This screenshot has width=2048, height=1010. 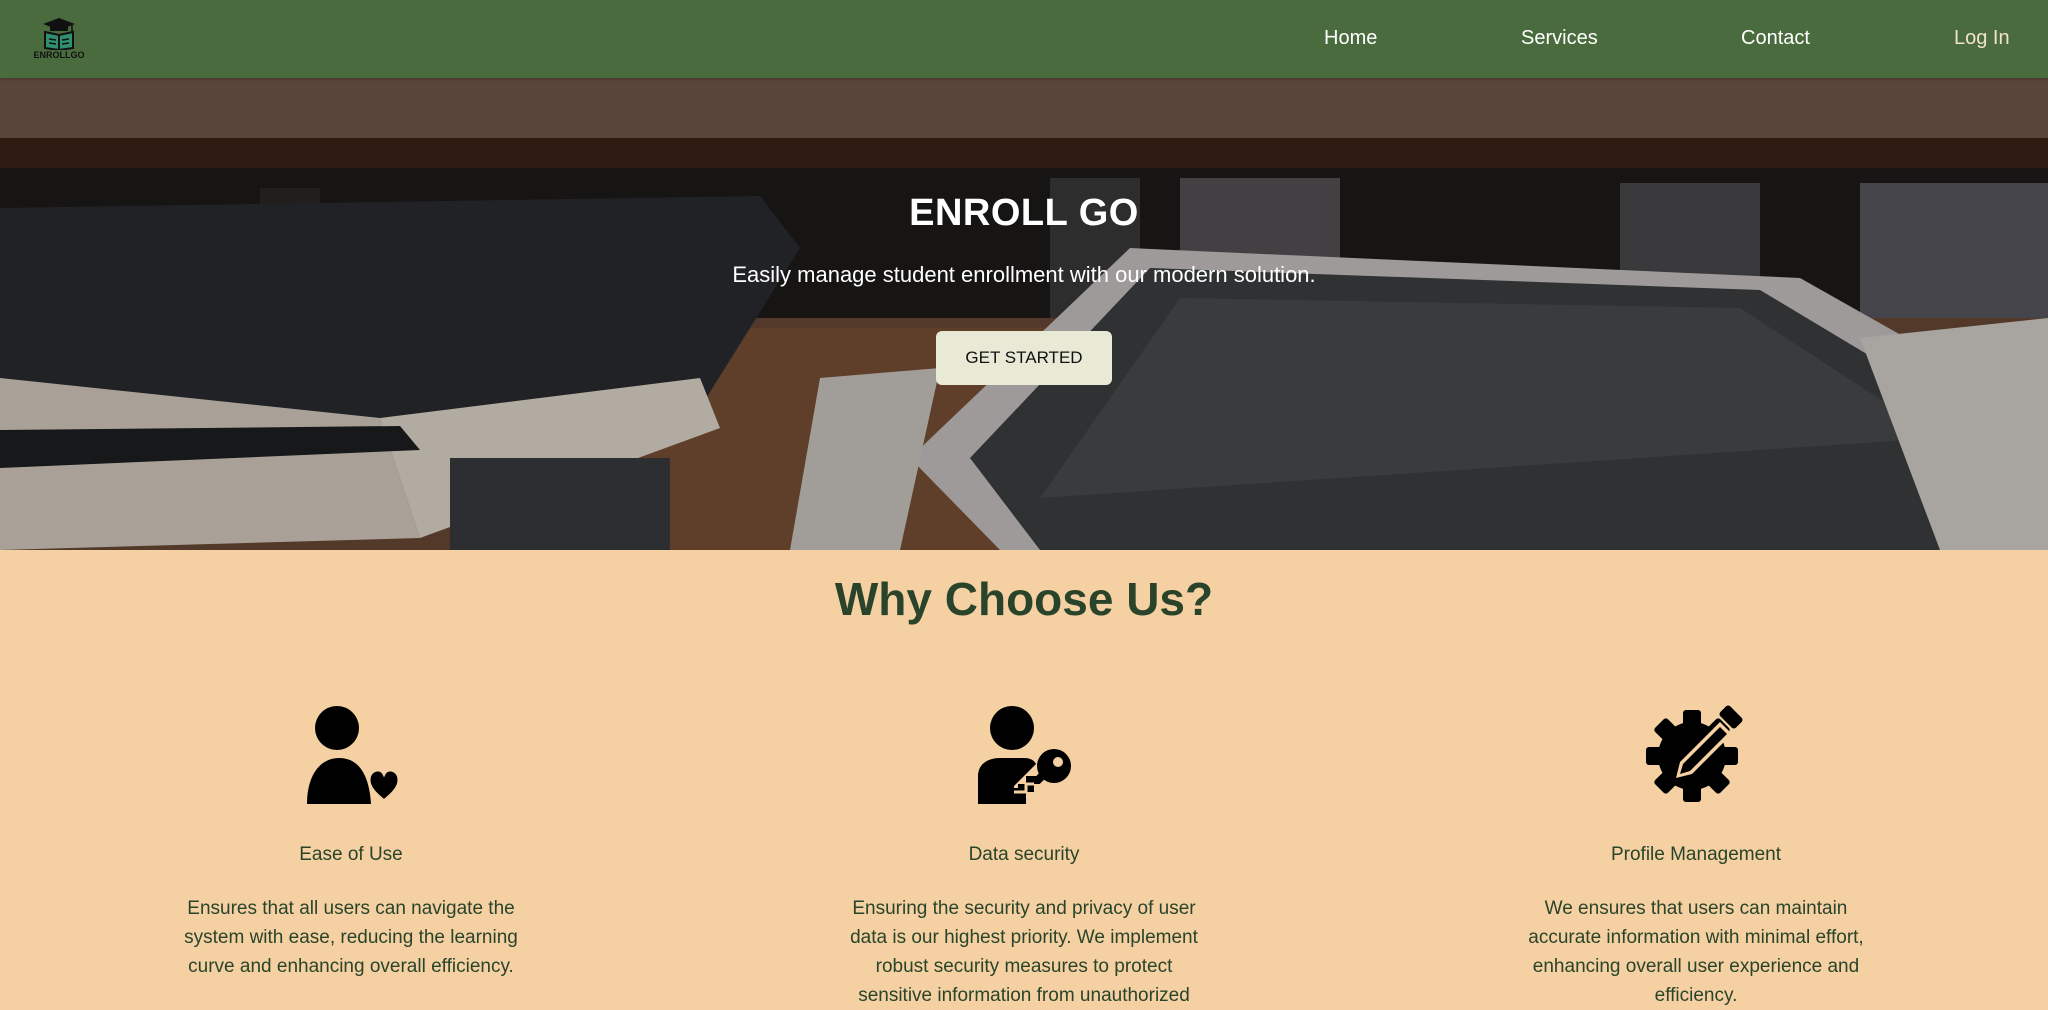 What do you see at coordinates (59, 55) in the screenshot?
I see `logo-text: ENROLLGO` at bounding box center [59, 55].